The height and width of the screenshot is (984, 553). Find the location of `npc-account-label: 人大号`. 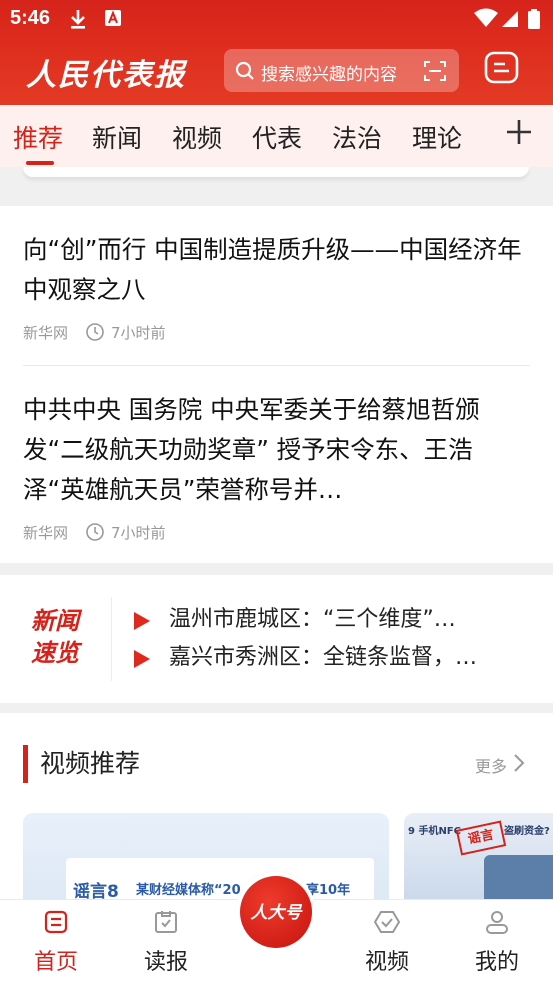

npc-account-label: 人大号 is located at coordinates (276, 913).